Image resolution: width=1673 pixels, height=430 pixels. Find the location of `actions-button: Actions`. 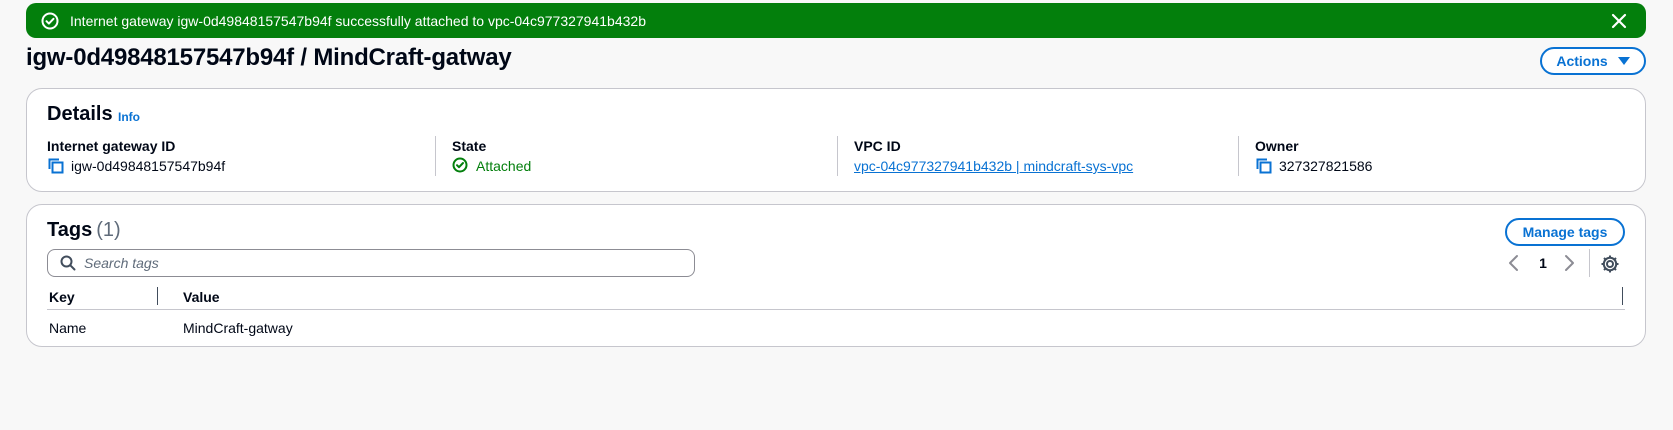

actions-button: Actions is located at coordinates (1593, 61).